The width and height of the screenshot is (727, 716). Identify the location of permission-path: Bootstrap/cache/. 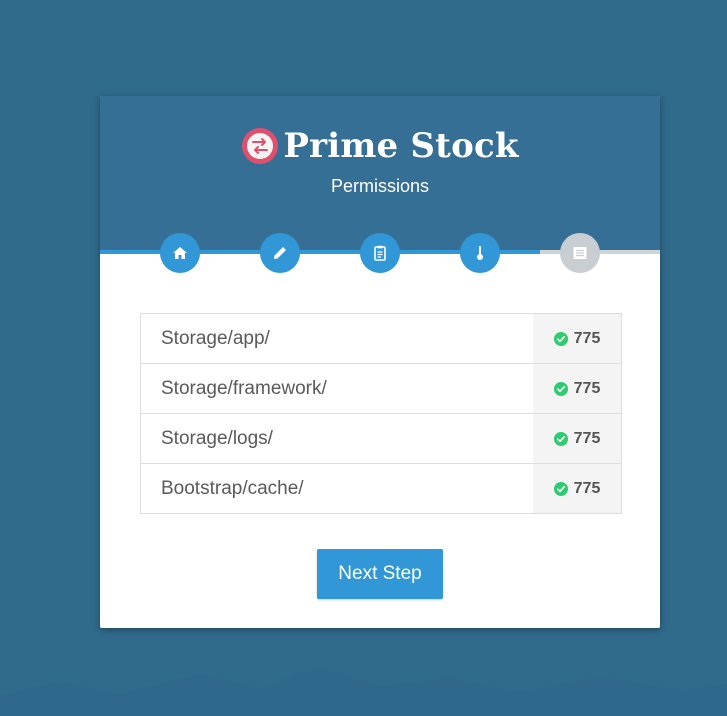
(232, 488).